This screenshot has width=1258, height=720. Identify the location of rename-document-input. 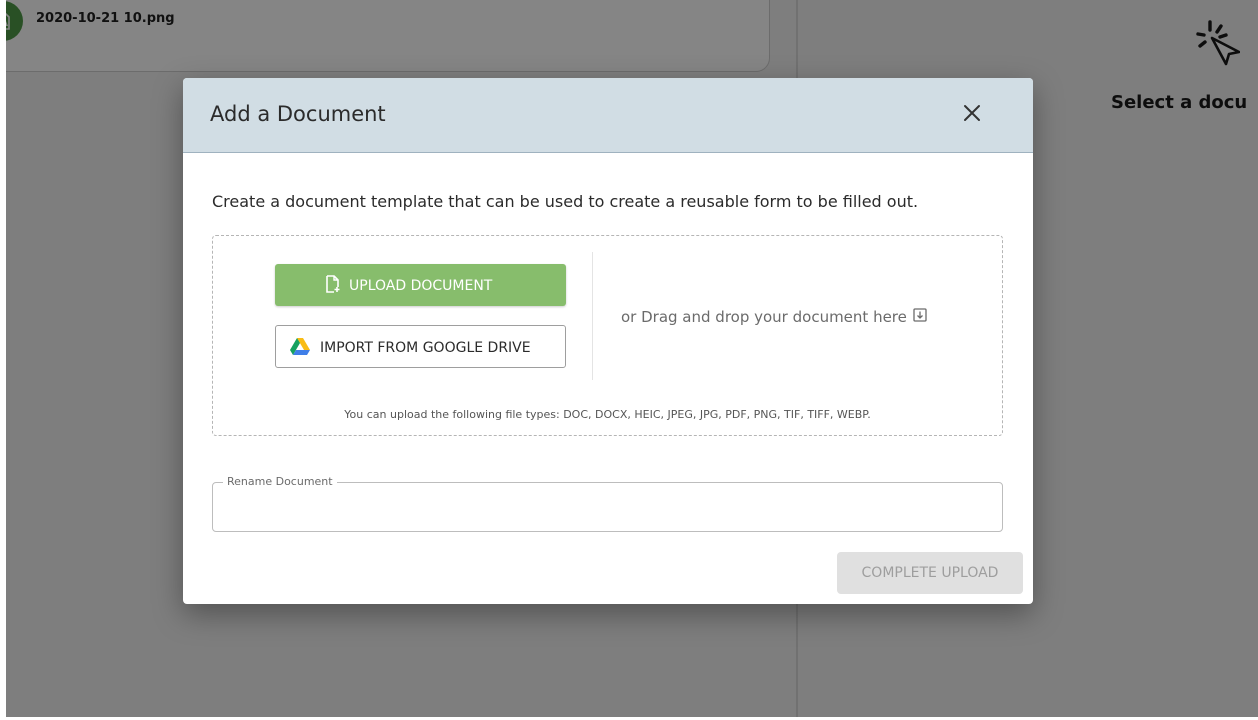
(607, 510).